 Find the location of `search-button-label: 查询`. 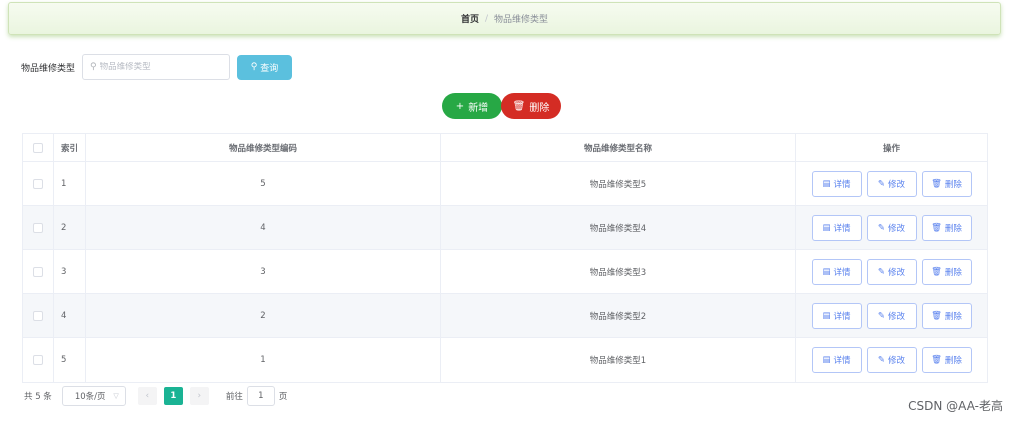

search-button-label: 查询 is located at coordinates (269, 68).